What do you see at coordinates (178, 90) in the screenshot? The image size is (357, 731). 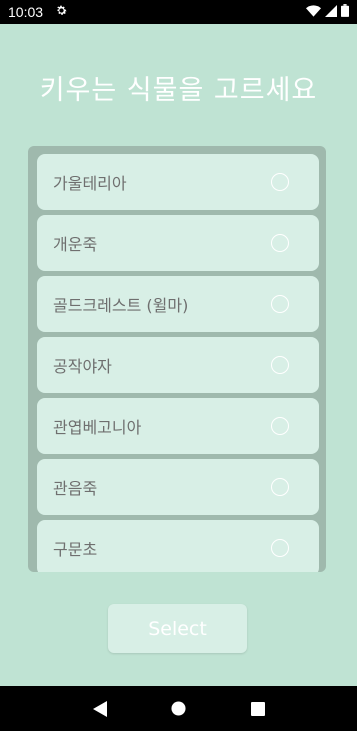 I see `page-title: 키우는 식물을 고르세요` at bounding box center [178, 90].